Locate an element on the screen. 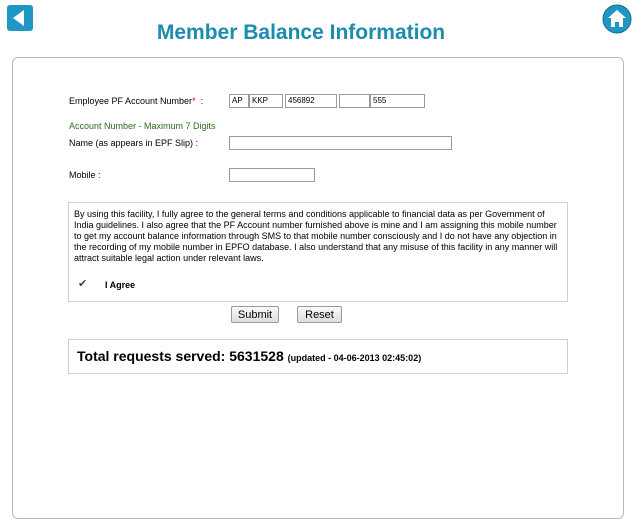  account-number-hint: Account Number - Maximum 7 Digits is located at coordinates (142, 126).